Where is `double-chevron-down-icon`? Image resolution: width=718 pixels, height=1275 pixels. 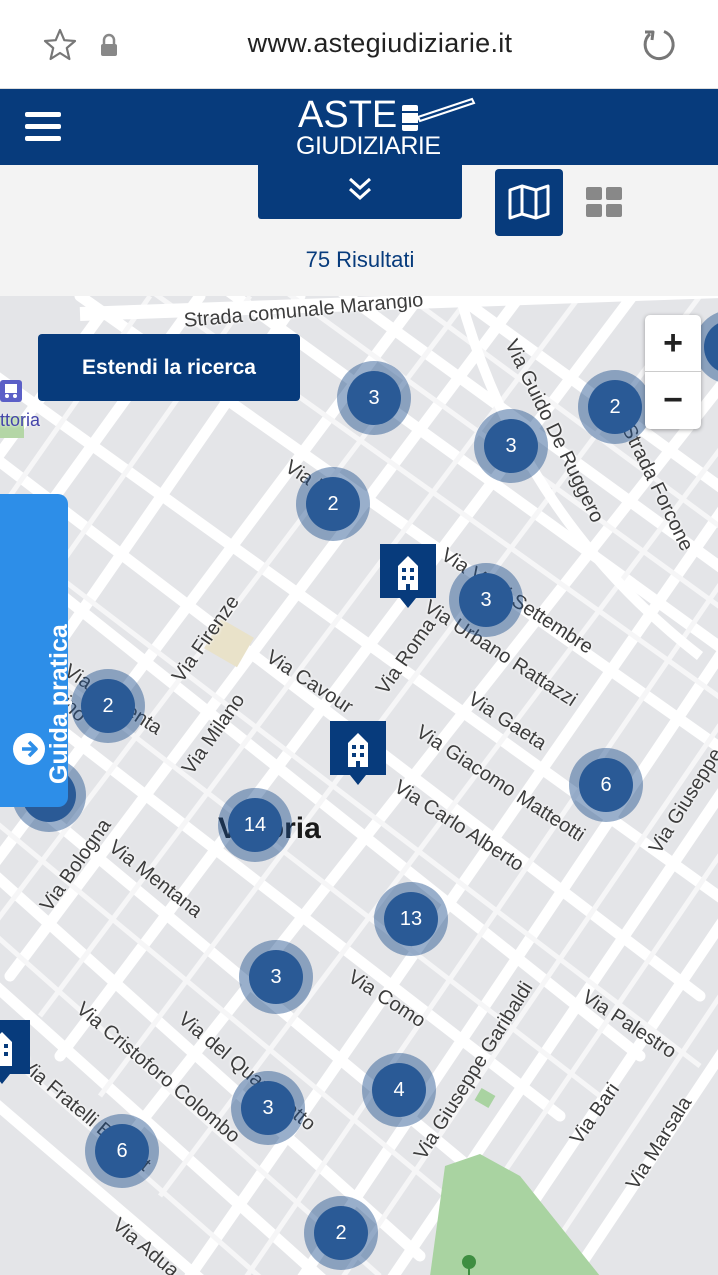 double-chevron-down-icon is located at coordinates (360, 189).